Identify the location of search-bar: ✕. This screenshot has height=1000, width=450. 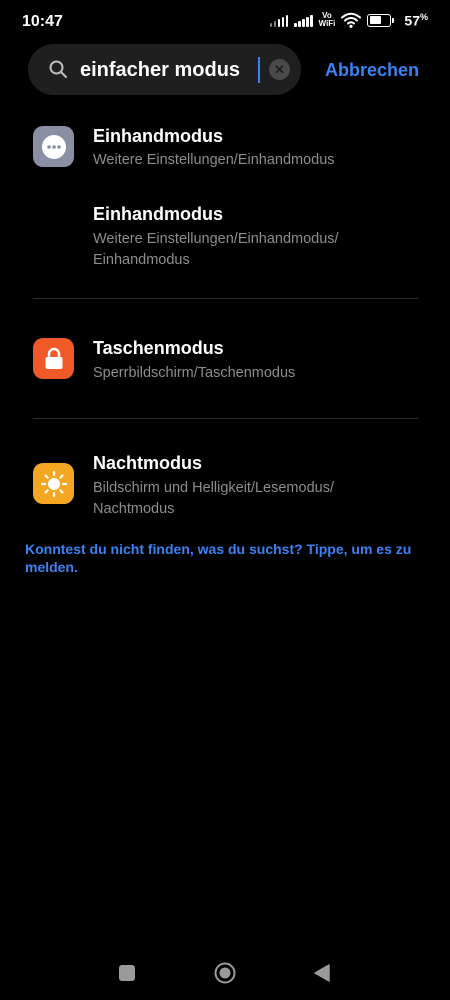
(164, 69).